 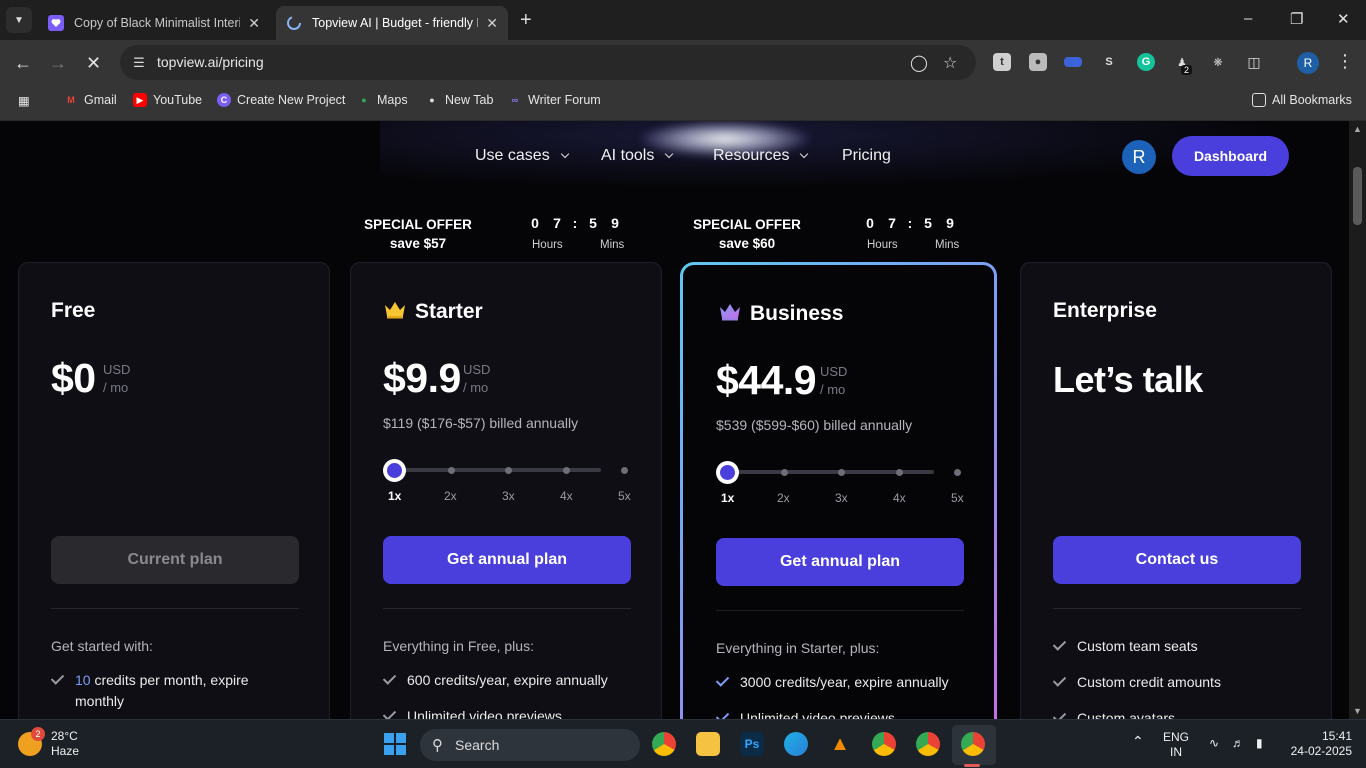 What do you see at coordinates (449, 311) in the screenshot?
I see `plan-name-text: Starter` at bounding box center [449, 311].